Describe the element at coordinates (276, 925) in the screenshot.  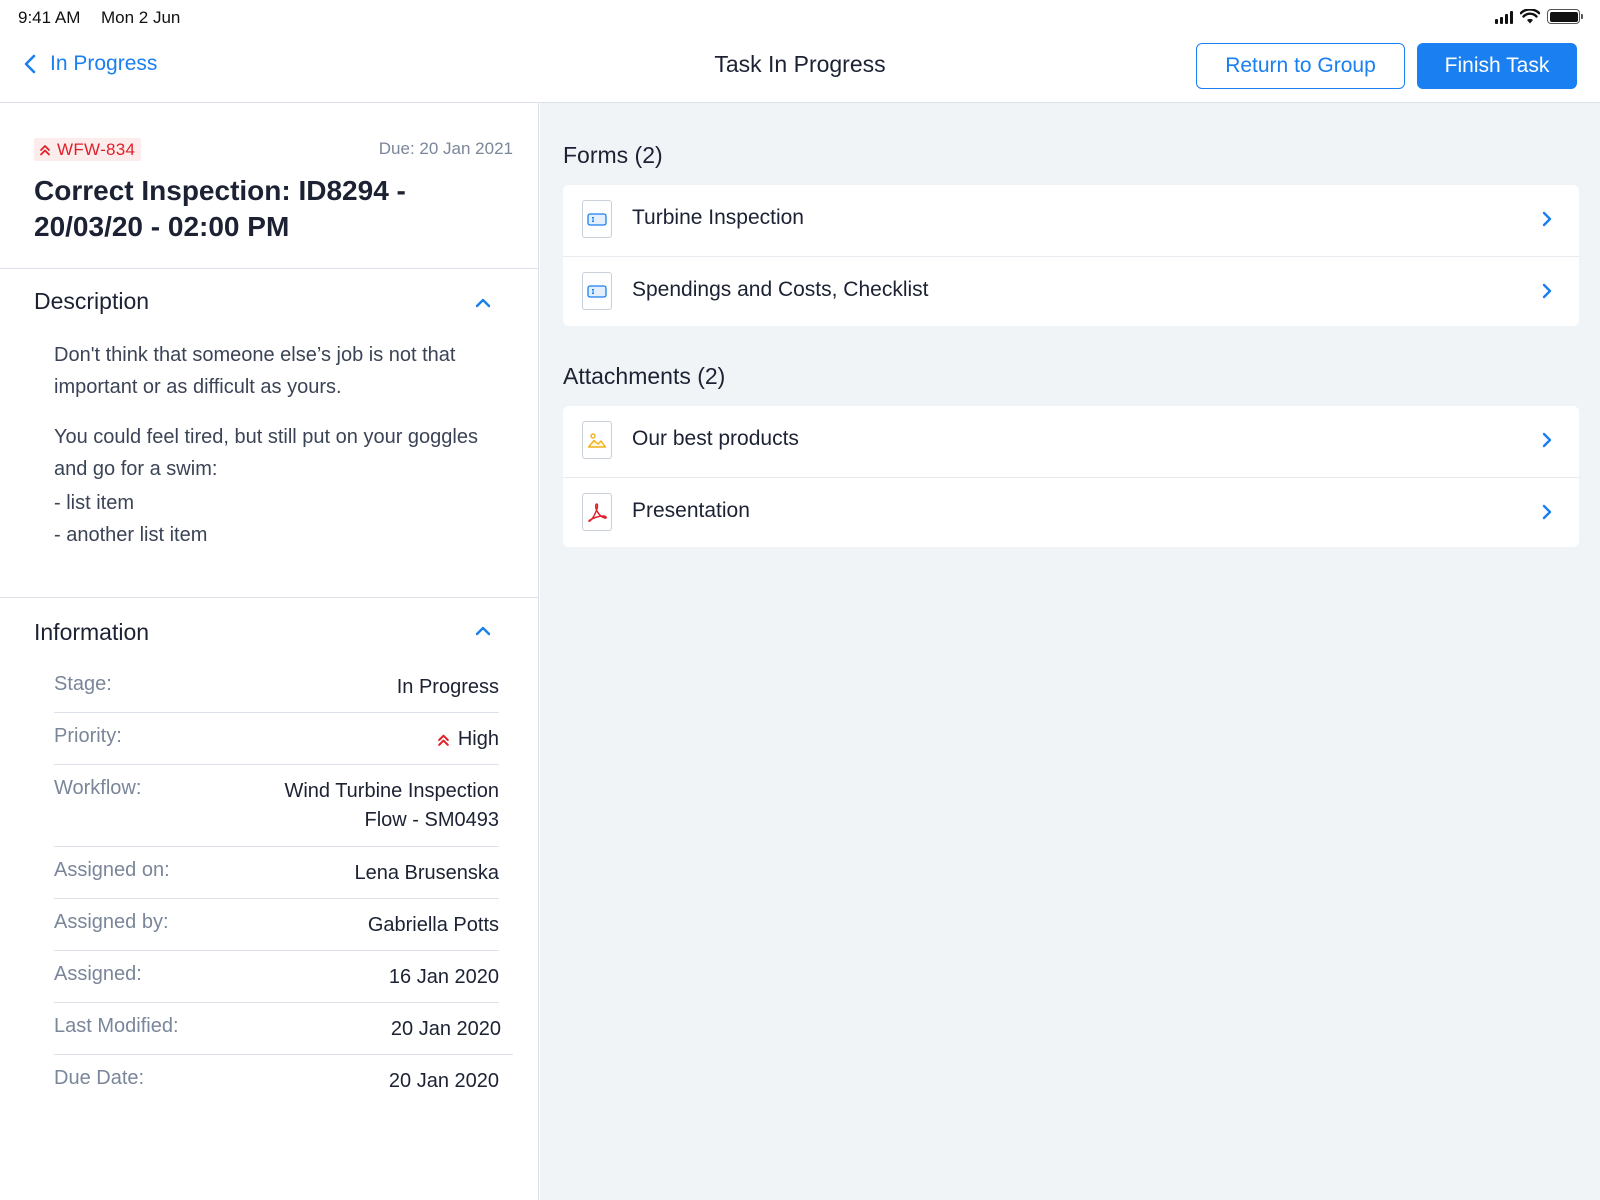
I see `info-row-assigned-by: Assigned by: Gabriella Potts` at that location.